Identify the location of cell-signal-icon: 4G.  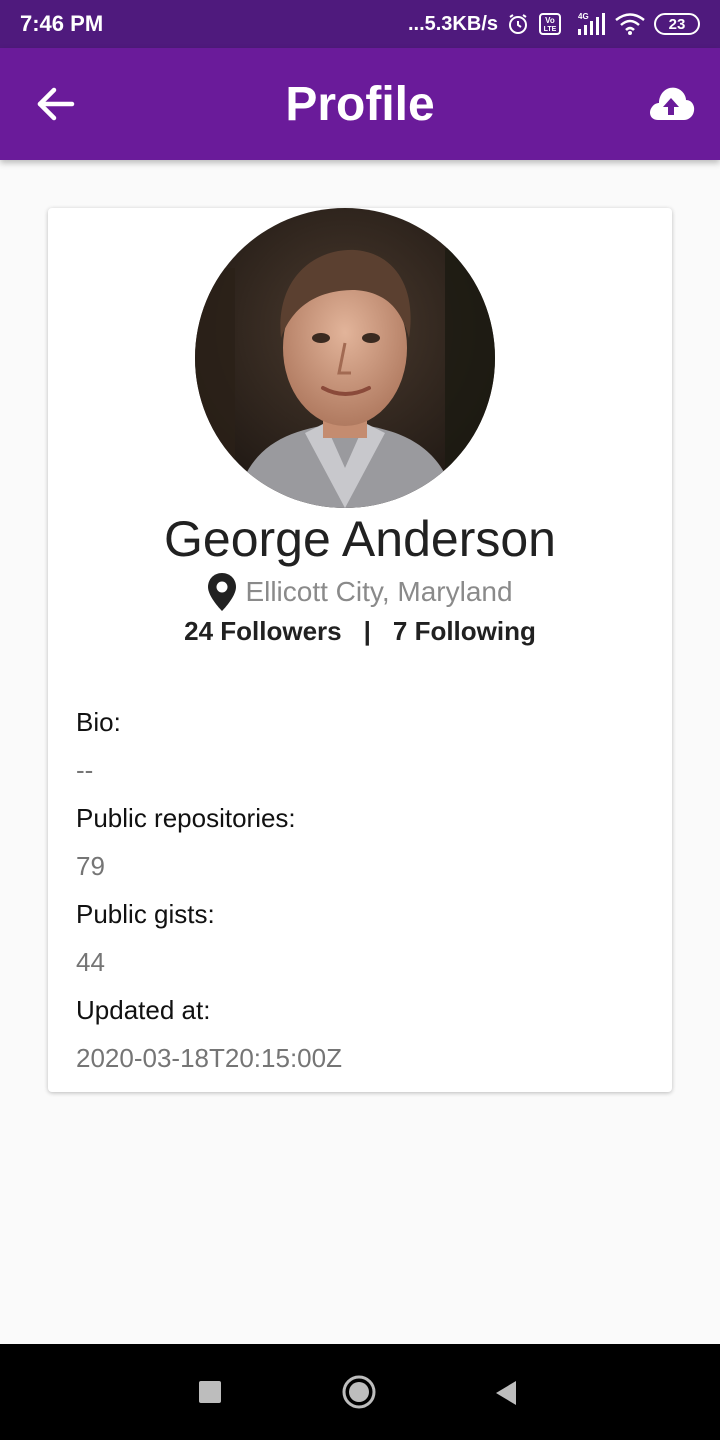
(588, 24).